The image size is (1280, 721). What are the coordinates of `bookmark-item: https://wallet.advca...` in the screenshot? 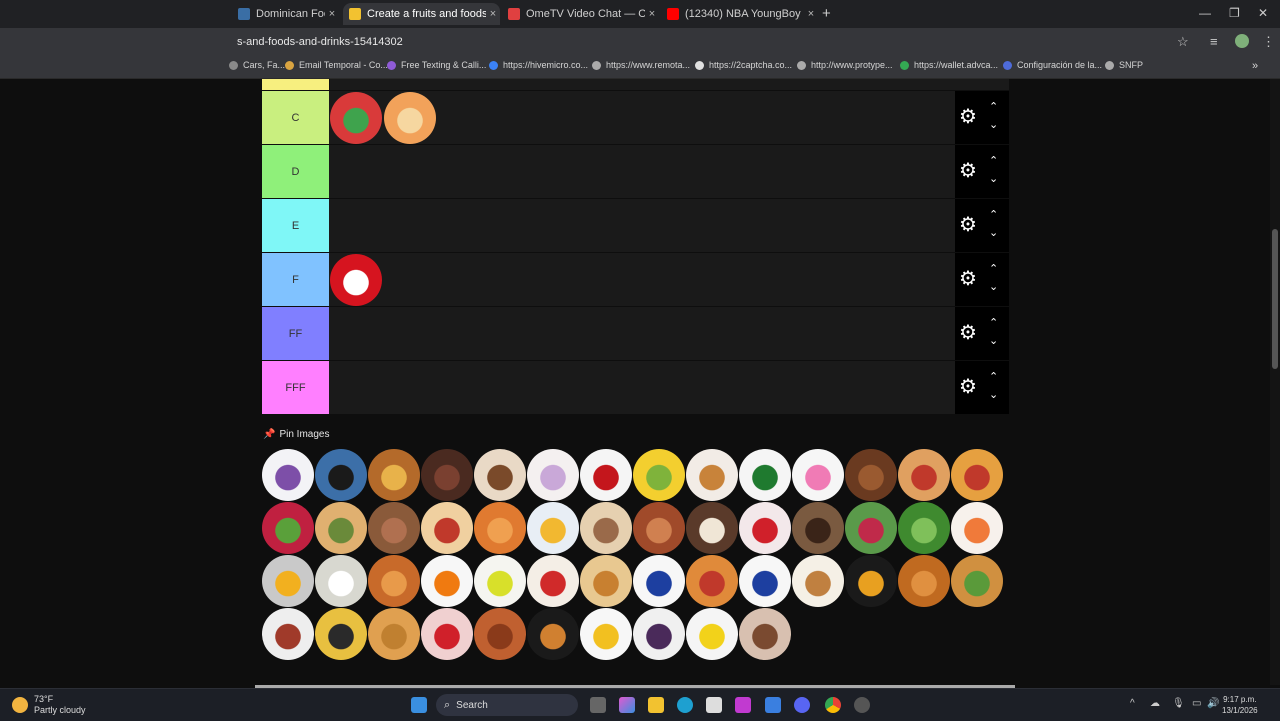 It's located at (949, 65).